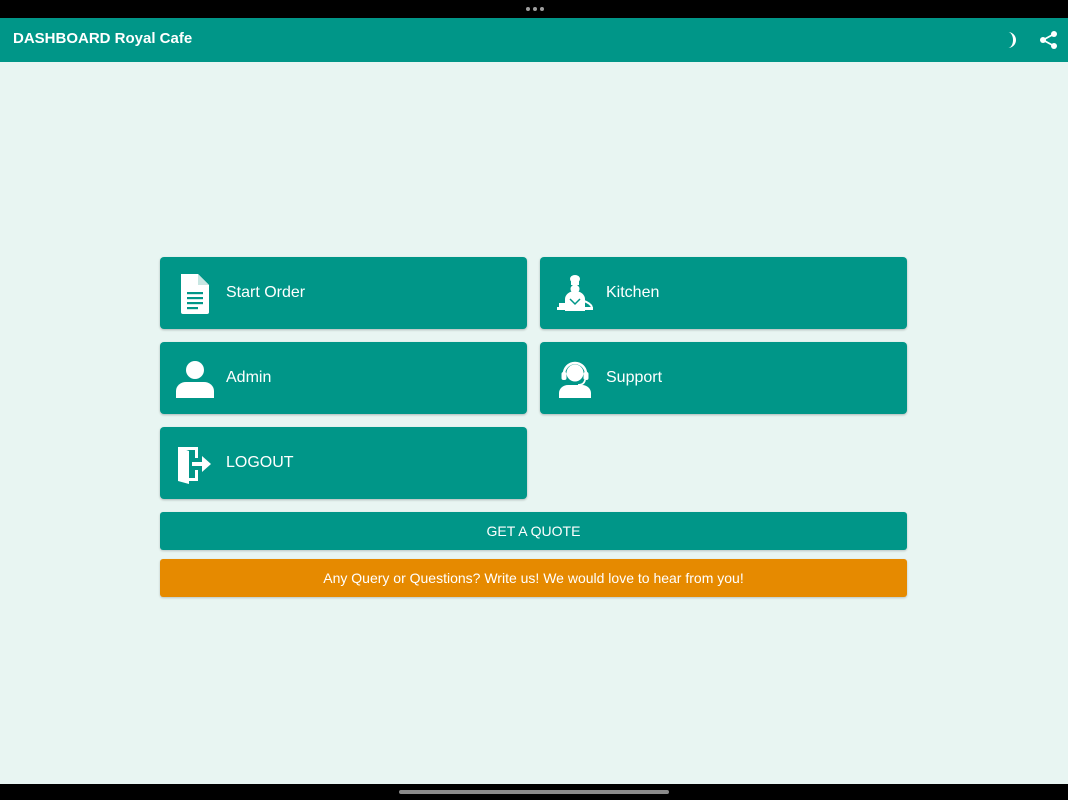 The height and width of the screenshot is (800, 1068). I want to click on headset-icon, so click(575, 379).